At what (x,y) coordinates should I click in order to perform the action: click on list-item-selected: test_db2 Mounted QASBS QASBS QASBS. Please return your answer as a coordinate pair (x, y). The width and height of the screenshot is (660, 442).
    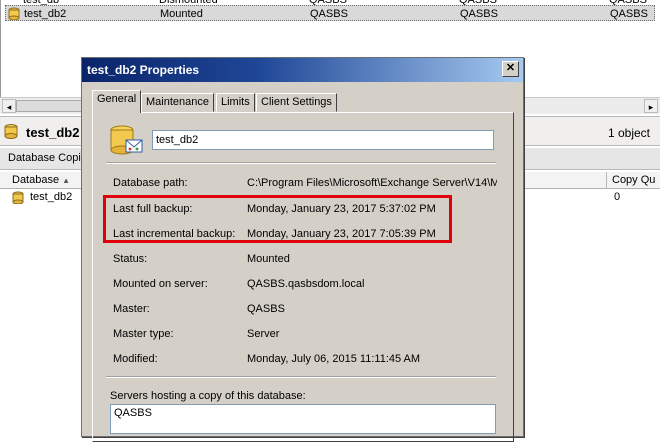
    Looking at the image, I should click on (330, 13).